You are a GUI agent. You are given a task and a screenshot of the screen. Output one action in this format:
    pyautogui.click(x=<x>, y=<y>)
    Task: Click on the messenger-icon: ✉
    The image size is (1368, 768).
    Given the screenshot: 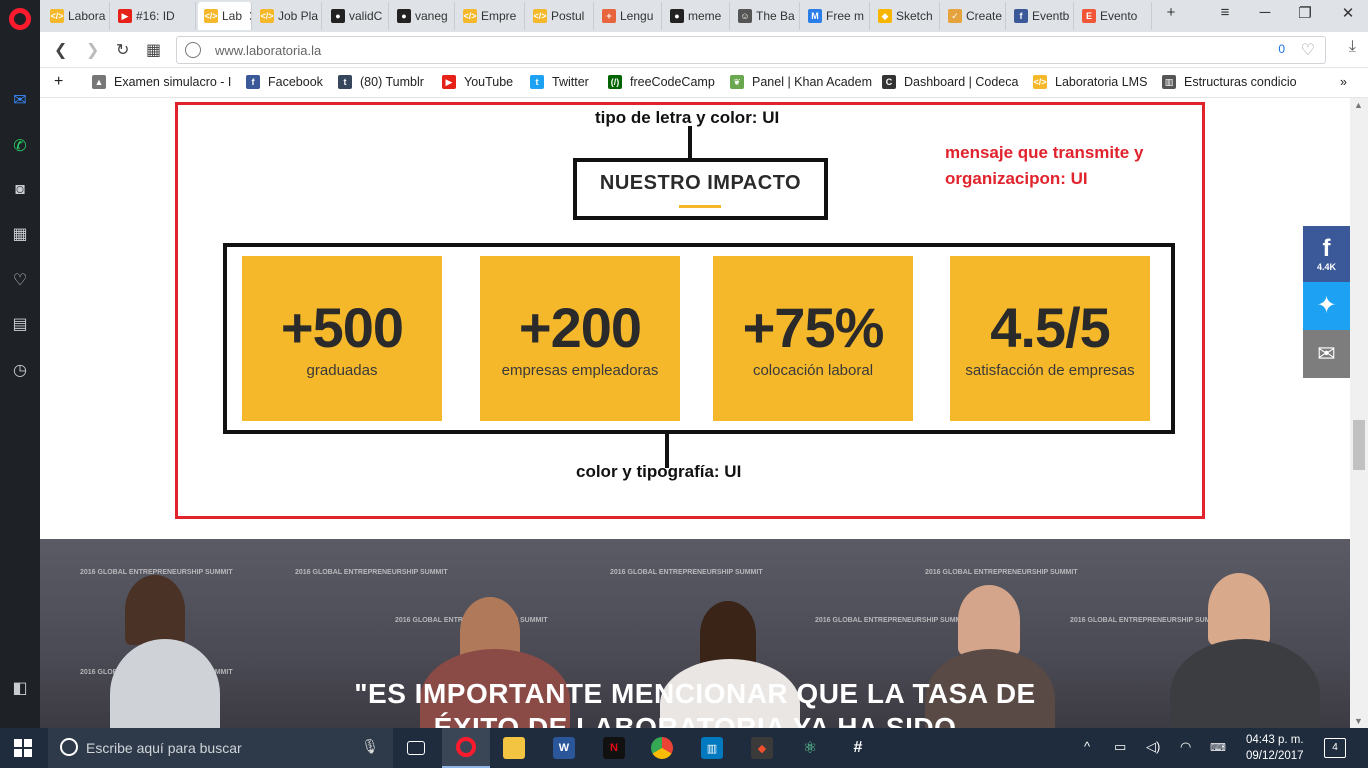 What is the action you would take?
    pyautogui.click(x=20, y=100)
    